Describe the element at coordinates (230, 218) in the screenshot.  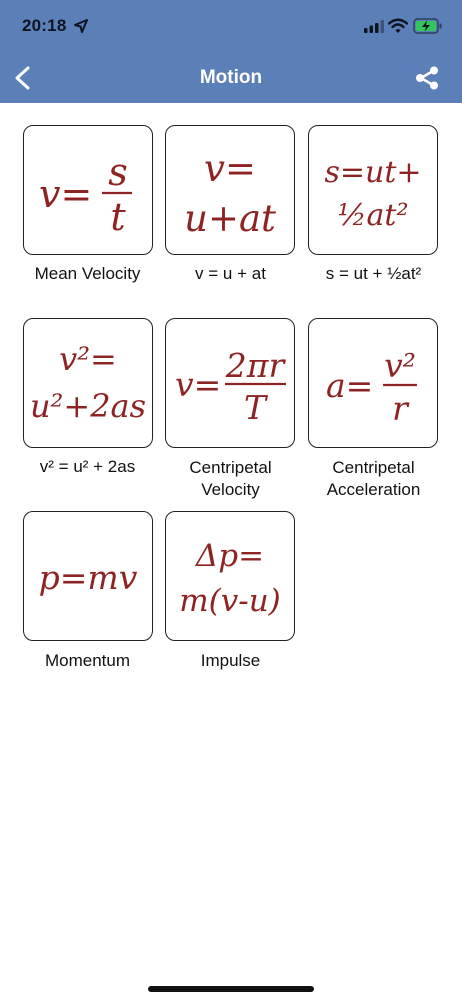
I see `formula-line-2: u+at` at that location.